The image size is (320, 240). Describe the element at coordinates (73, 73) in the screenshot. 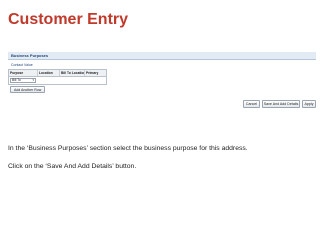

I see `column-header-bill-to-location: Bill To Location` at that location.